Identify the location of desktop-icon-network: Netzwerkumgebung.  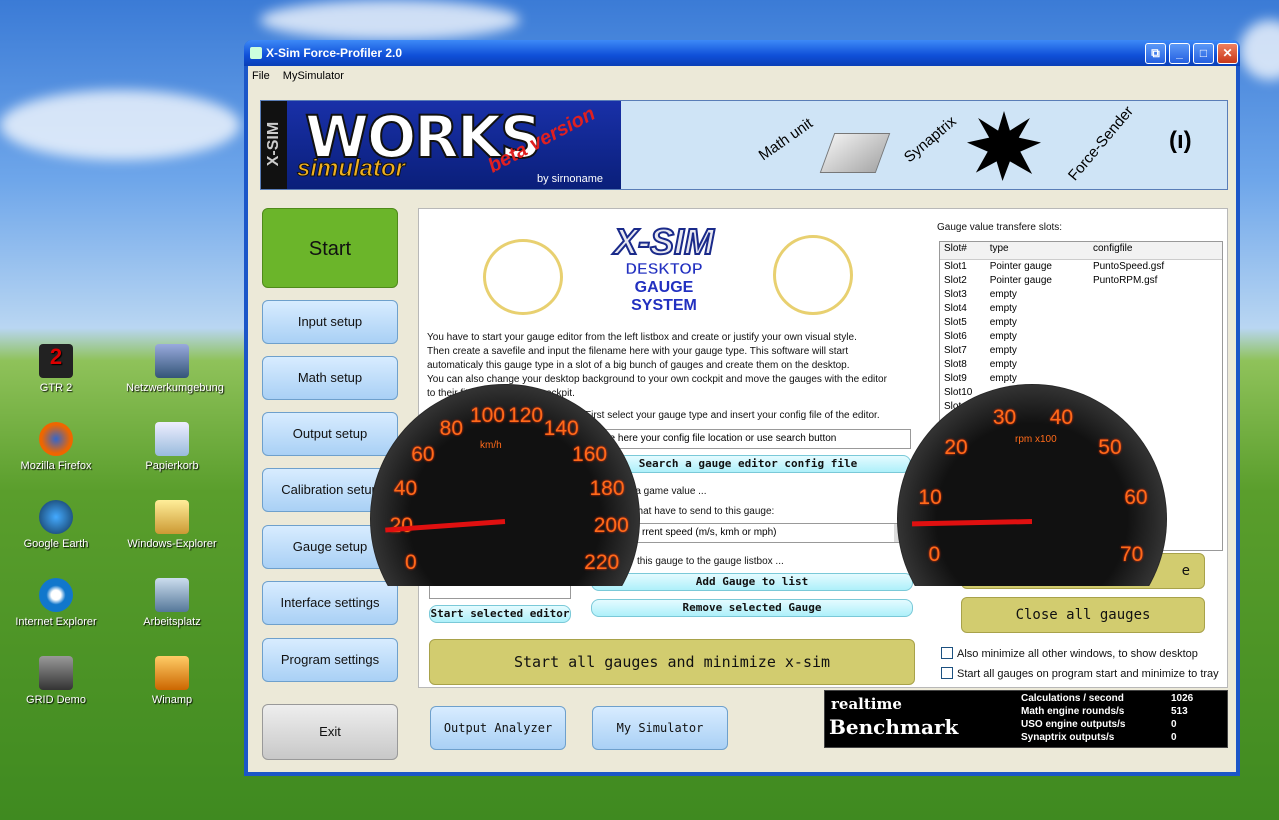
(175, 369).